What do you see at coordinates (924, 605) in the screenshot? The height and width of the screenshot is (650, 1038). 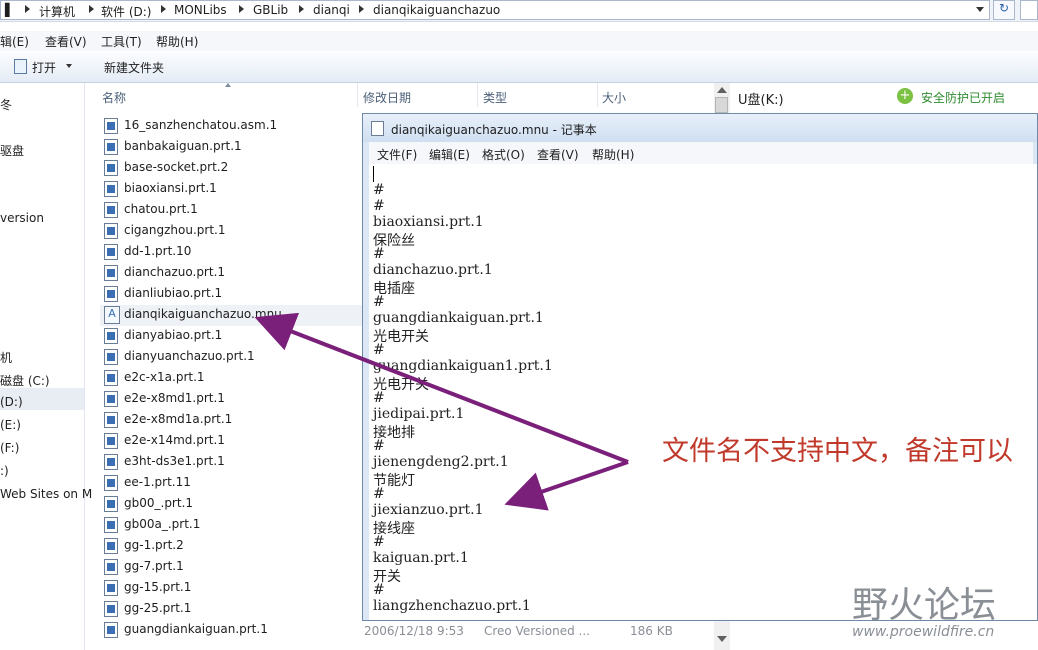 I see `watermark-logo-text: 野火论坛` at bounding box center [924, 605].